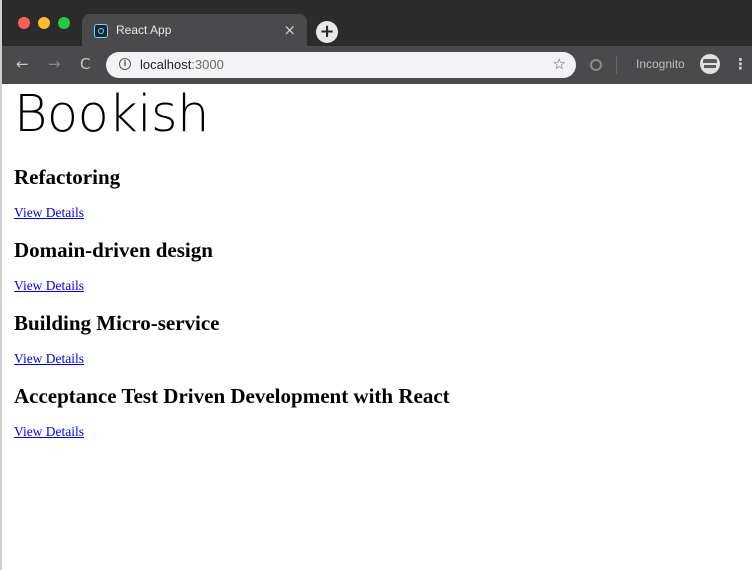 The height and width of the screenshot is (570, 752). I want to click on browser-toolbar: ← → C i localhost:3000 ☆ Incognito ⋮, so click(377, 65).